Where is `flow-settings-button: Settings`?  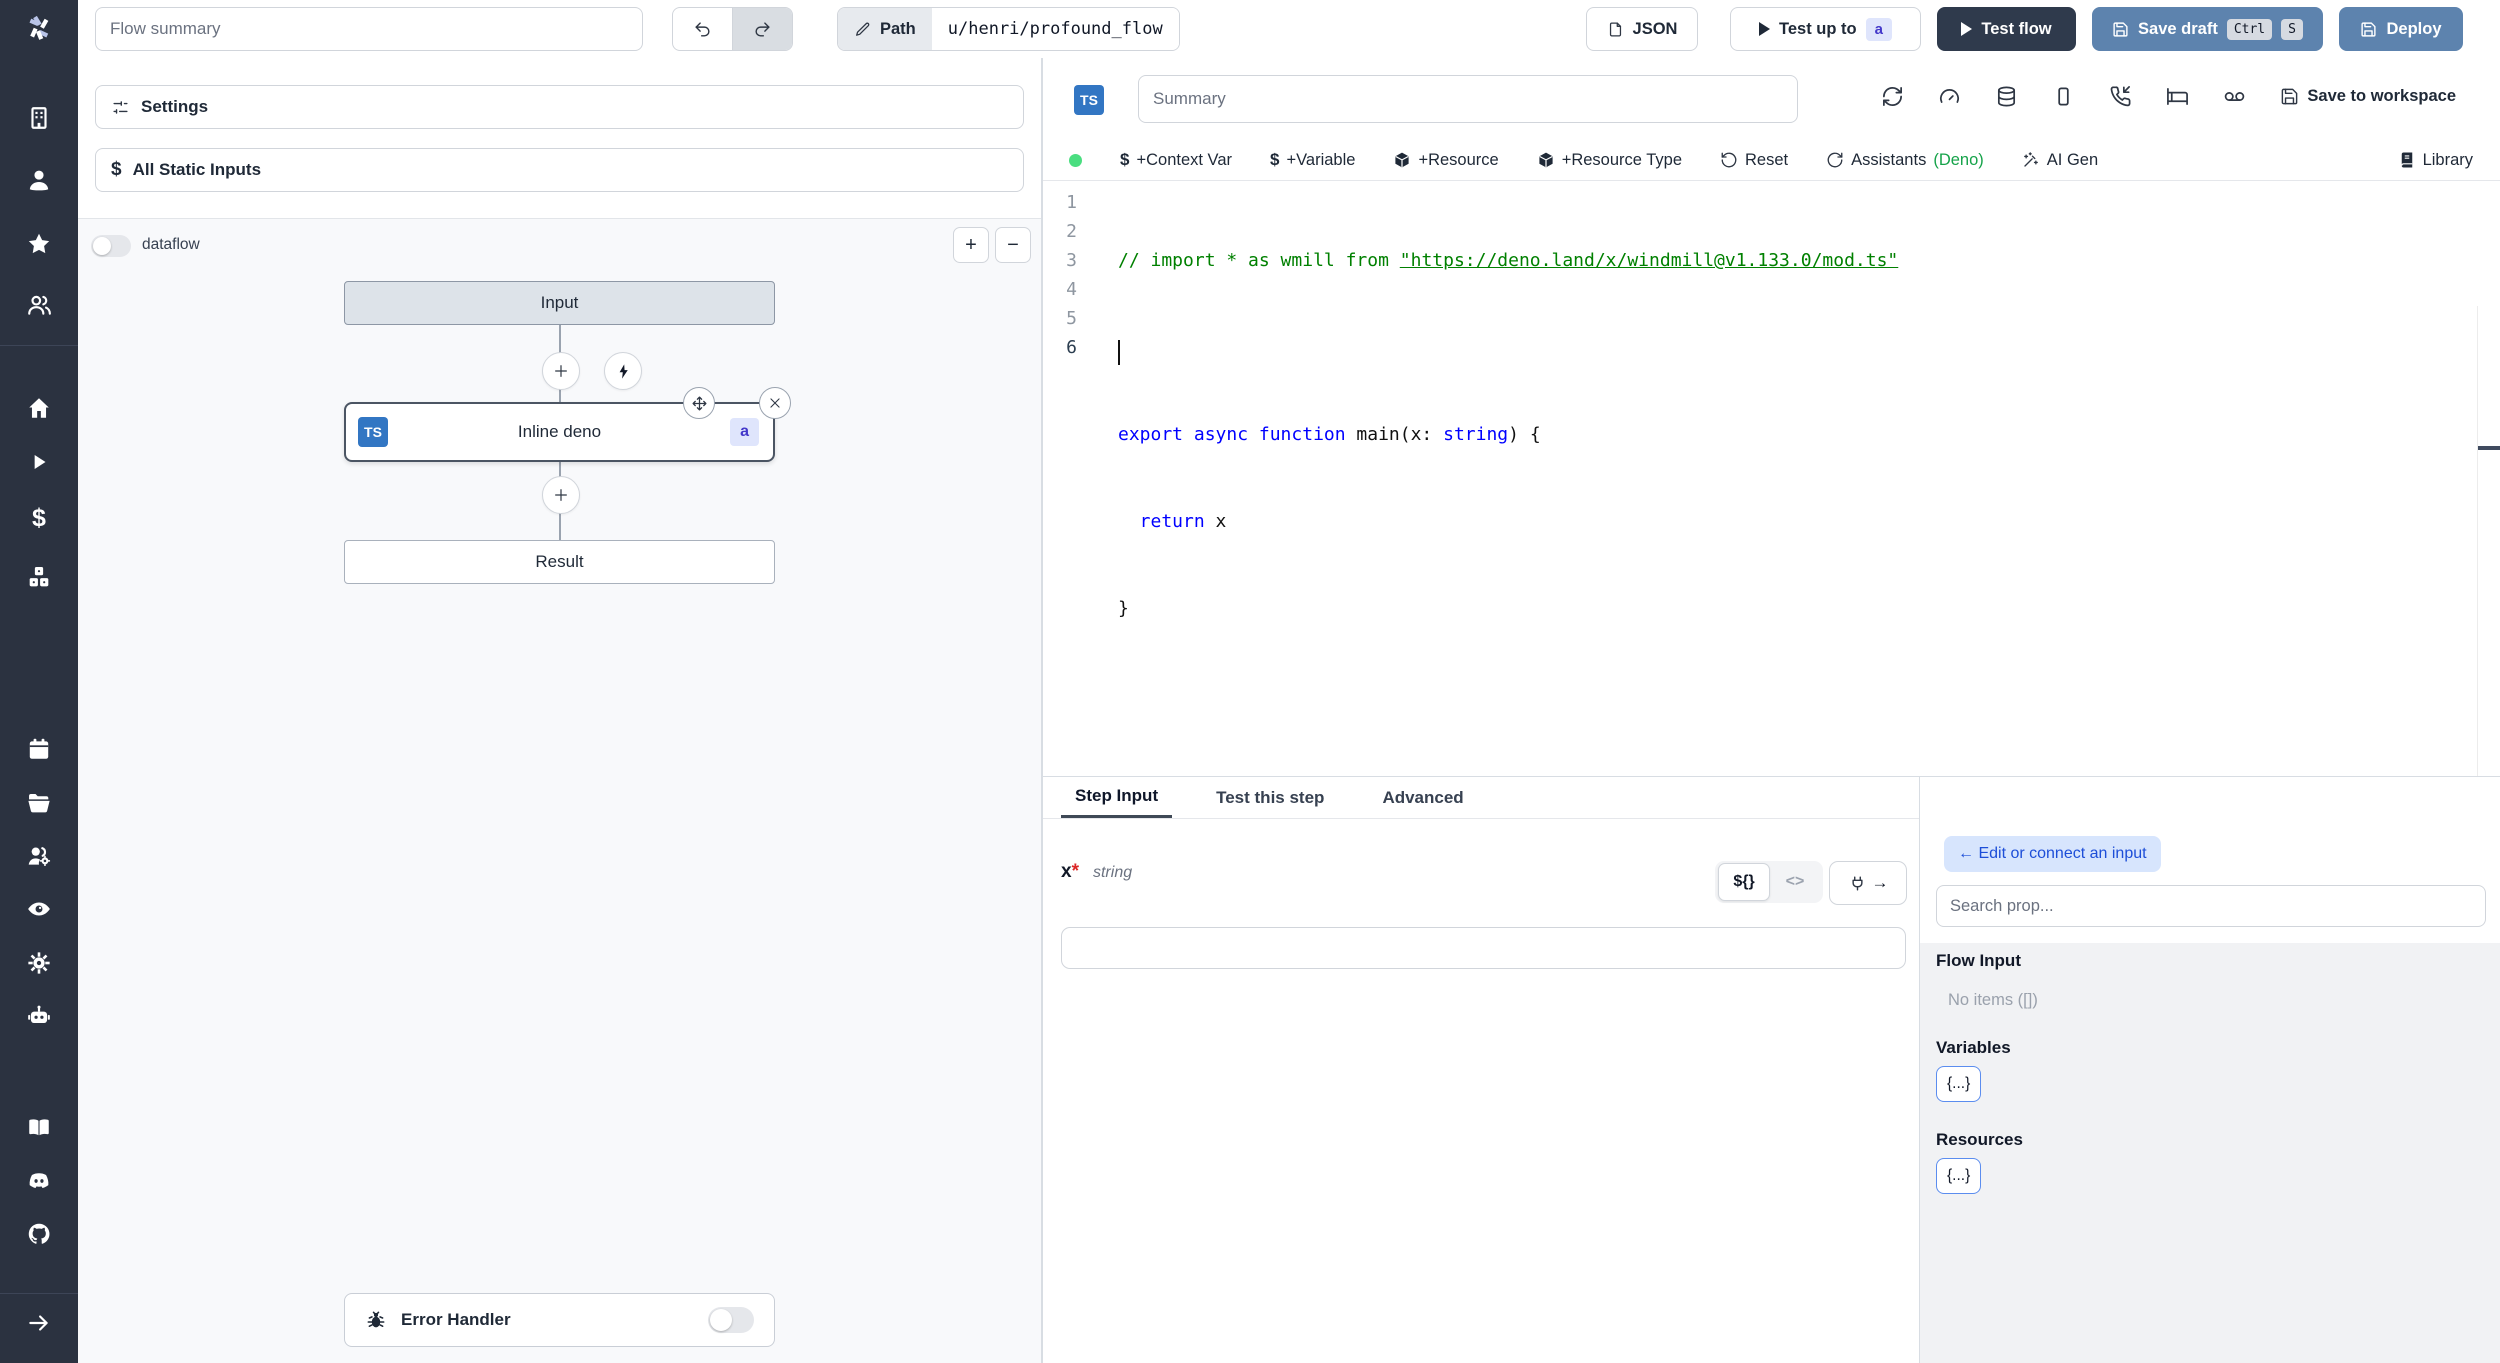 flow-settings-button: Settings is located at coordinates (559, 107).